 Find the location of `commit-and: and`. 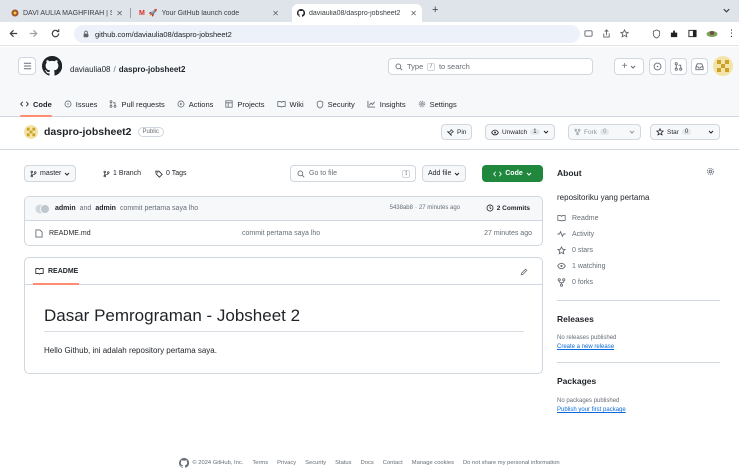

commit-and: and is located at coordinates (85, 208).